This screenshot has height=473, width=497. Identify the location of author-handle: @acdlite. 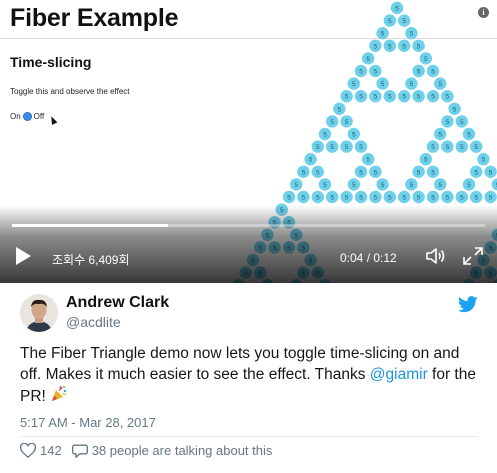
(93, 322).